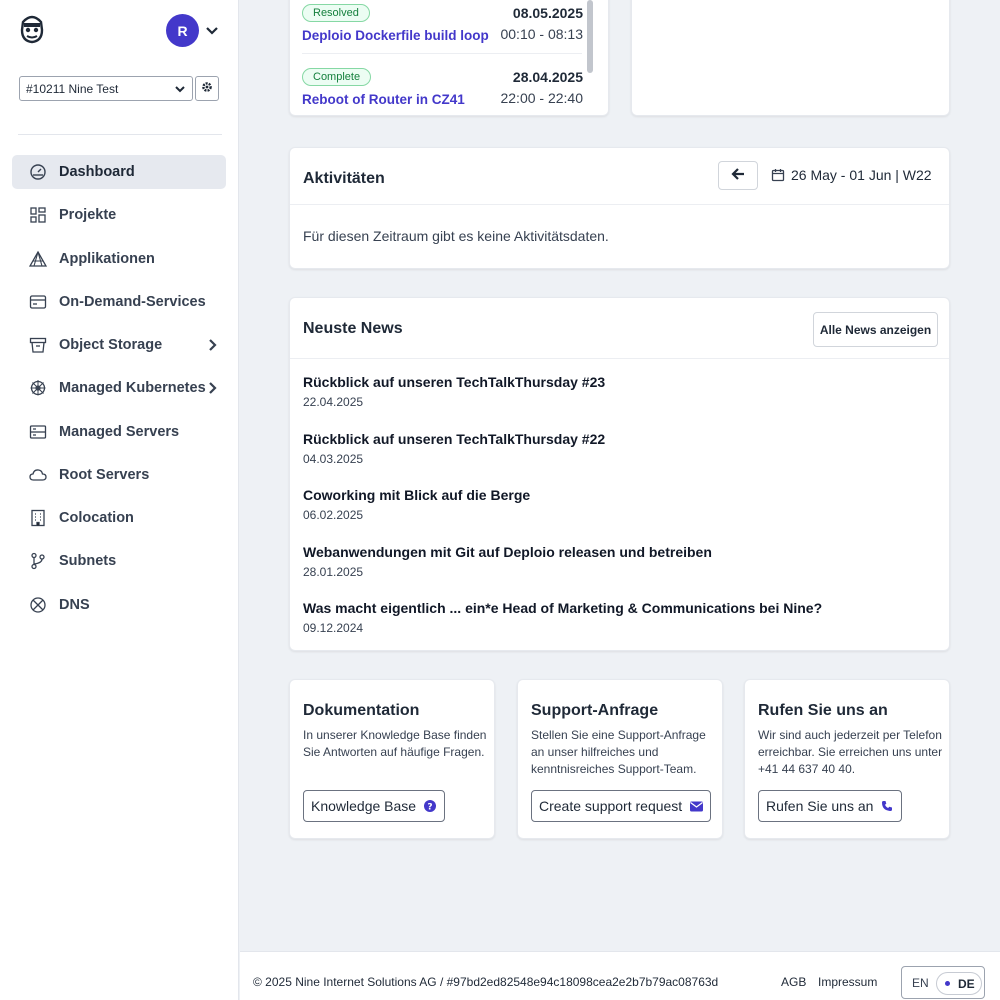  I want to click on scrollbar-thumb, so click(590, 36).